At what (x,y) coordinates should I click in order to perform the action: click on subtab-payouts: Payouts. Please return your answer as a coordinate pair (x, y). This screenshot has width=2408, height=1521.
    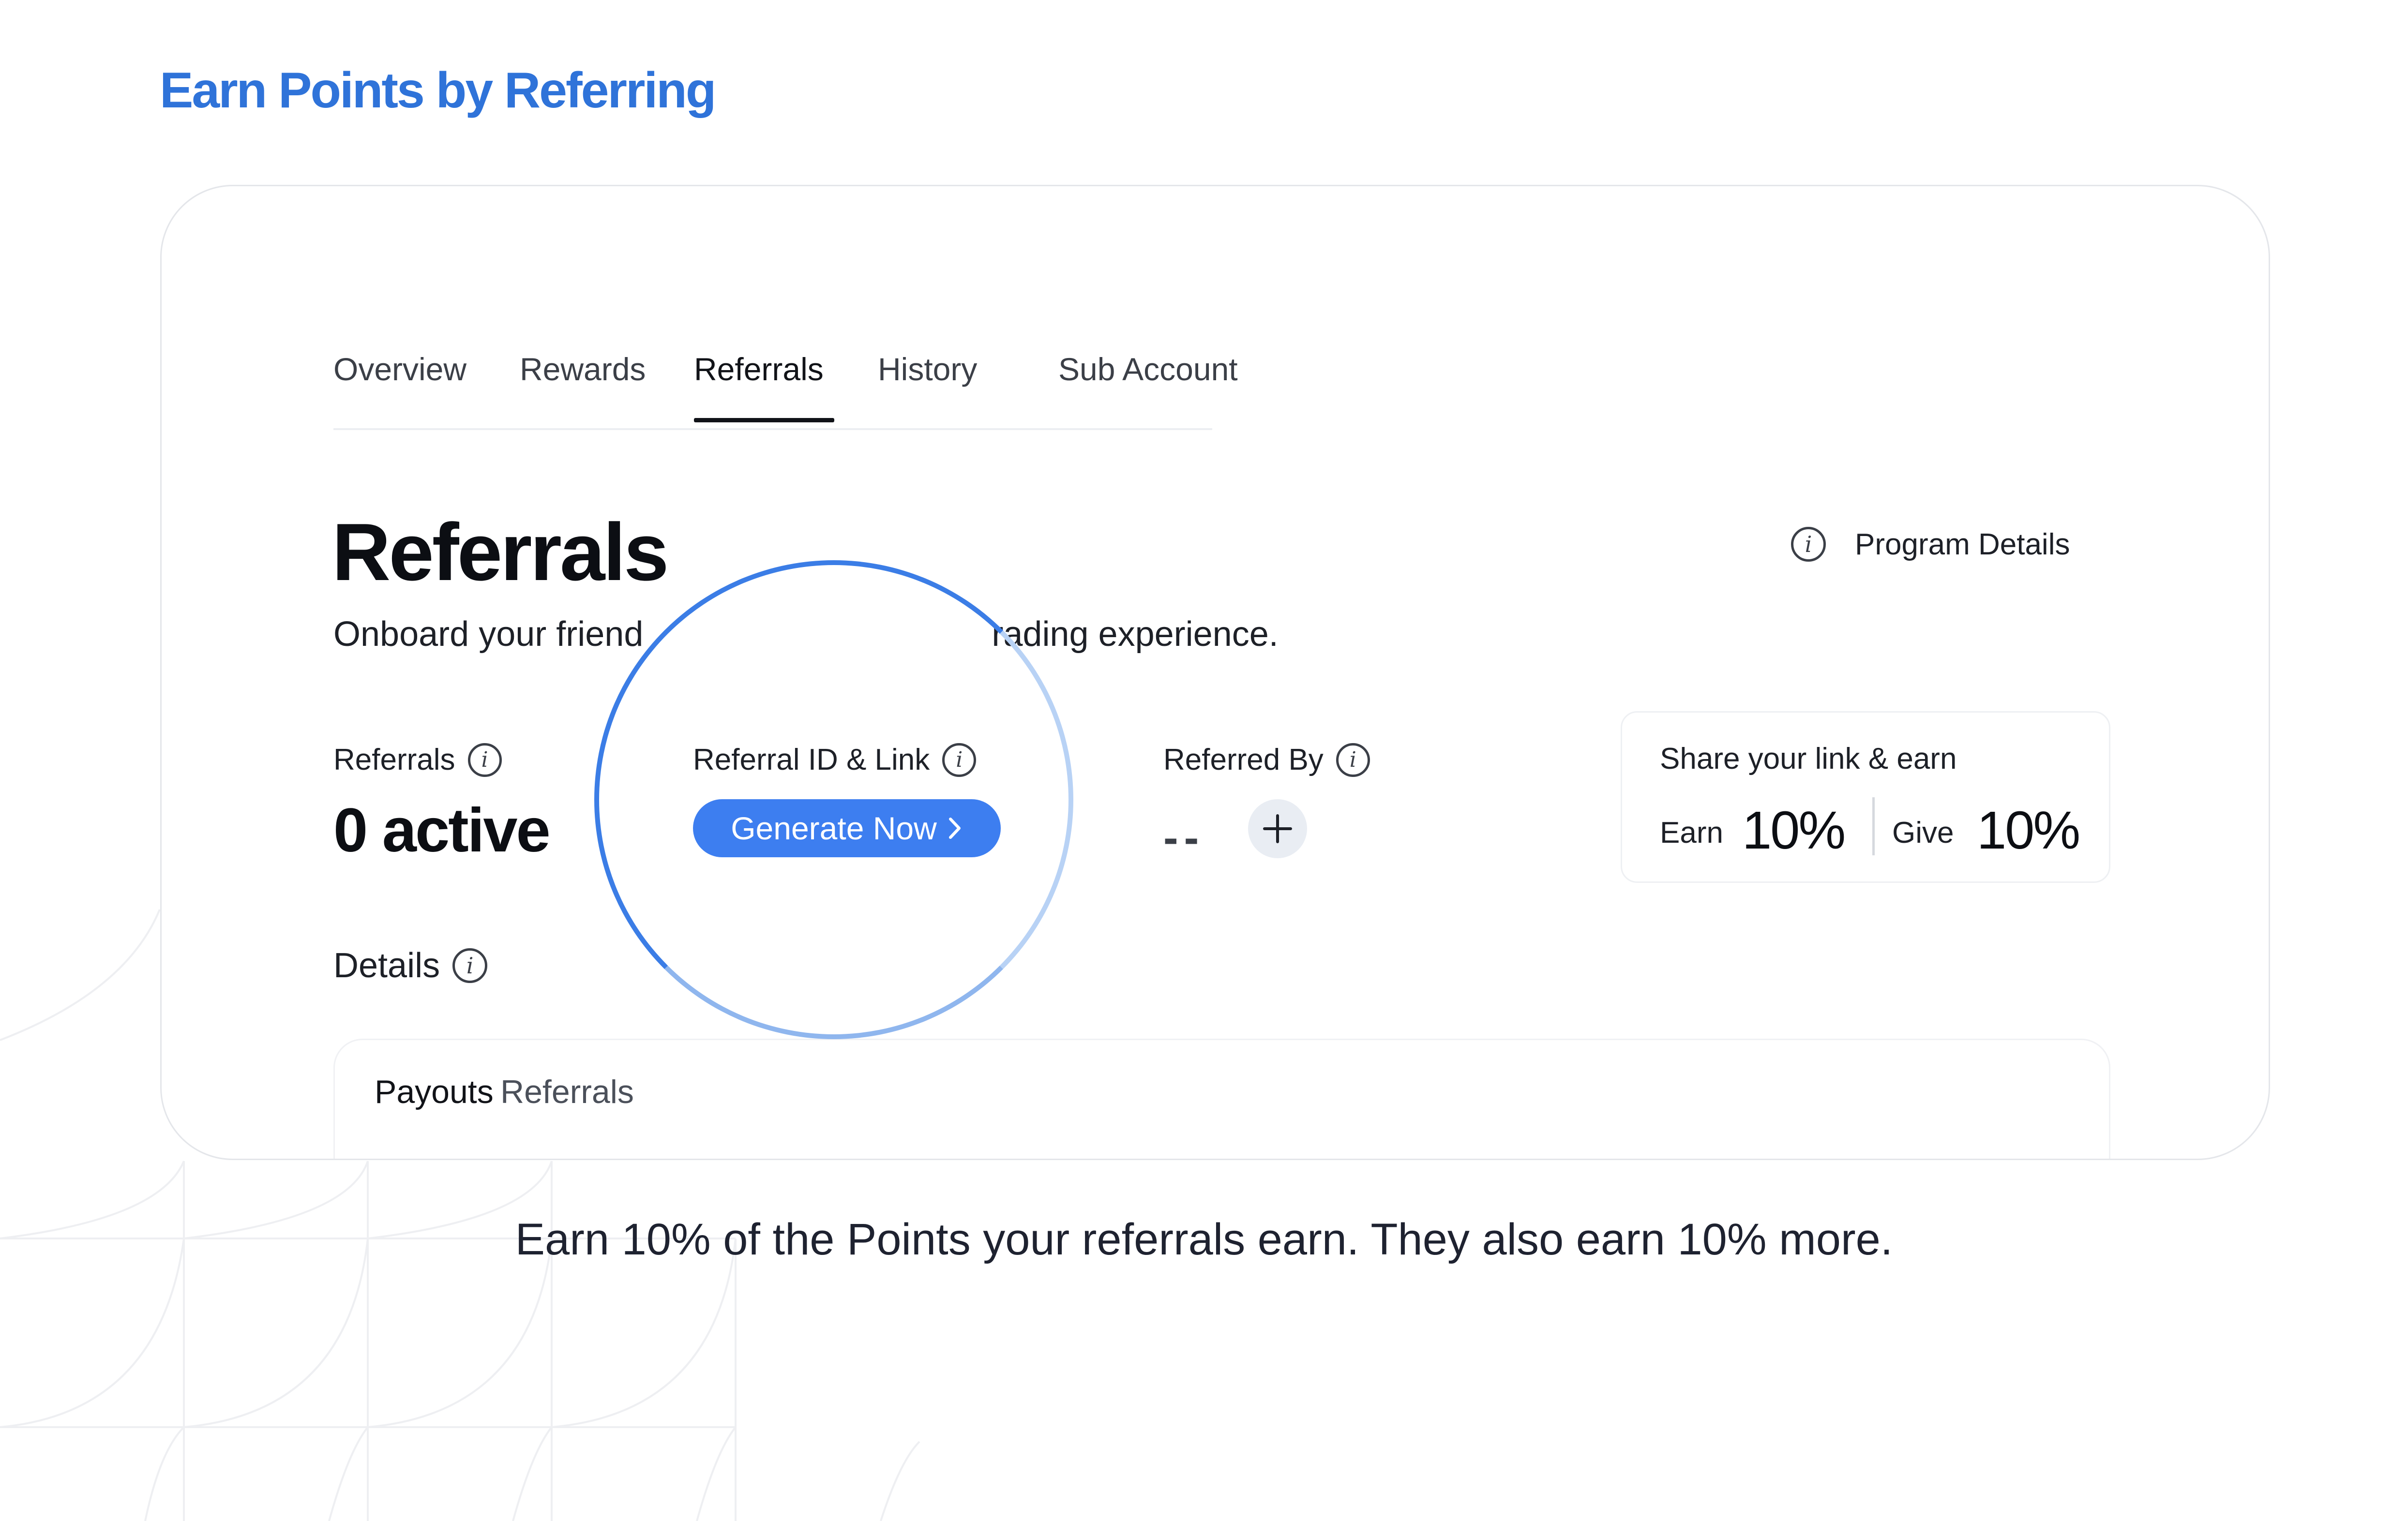
    Looking at the image, I should click on (434, 1092).